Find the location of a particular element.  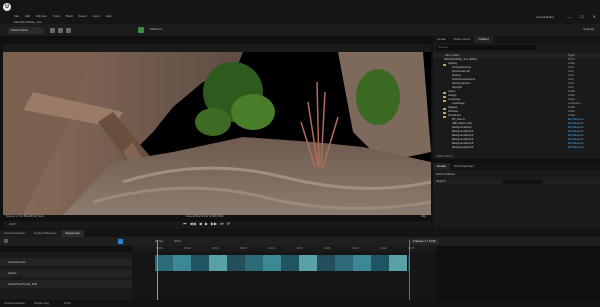

status-item: Output Log is located at coordinates (41, 303).